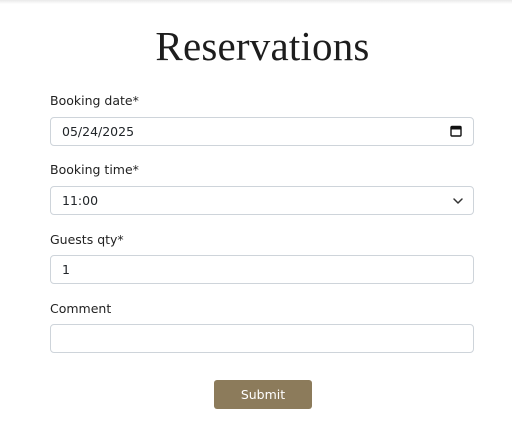 The image size is (512, 438). What do you see at coordinates (262, 200) in the screenshot?
I see `booking-time-select: 11:00` at bounding box center [262, 200].